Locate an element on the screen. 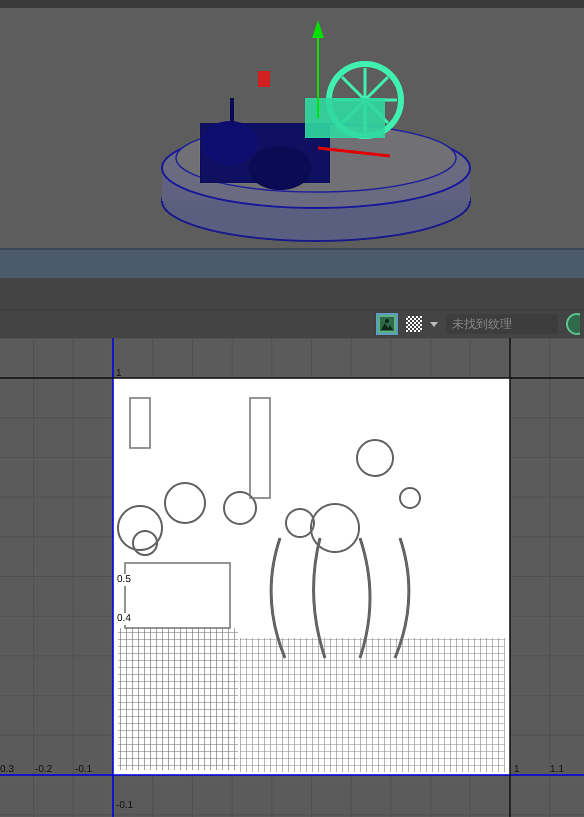 Image resolution: width=584 pixels, height=817 pixels. axis-label: 1.1 is located at coordinates (557, 770).